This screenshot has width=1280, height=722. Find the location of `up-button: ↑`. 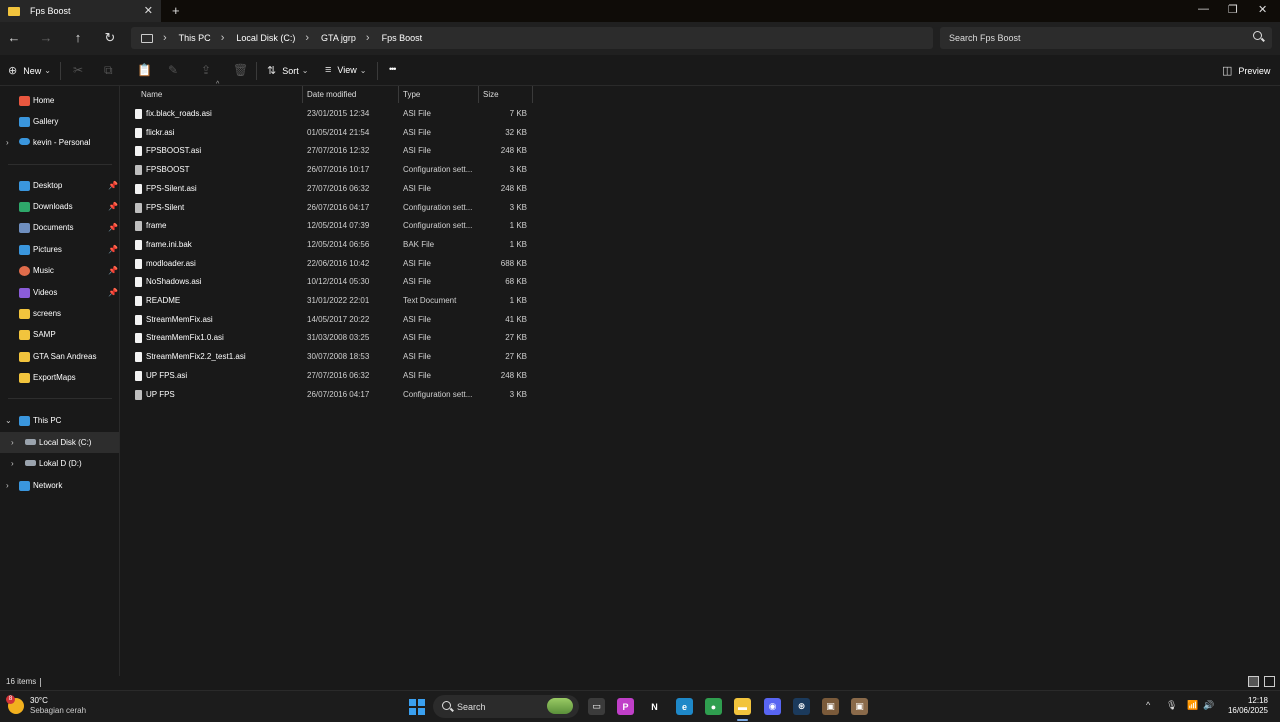

up-button: ↑ is located at coordinates (78, 38).